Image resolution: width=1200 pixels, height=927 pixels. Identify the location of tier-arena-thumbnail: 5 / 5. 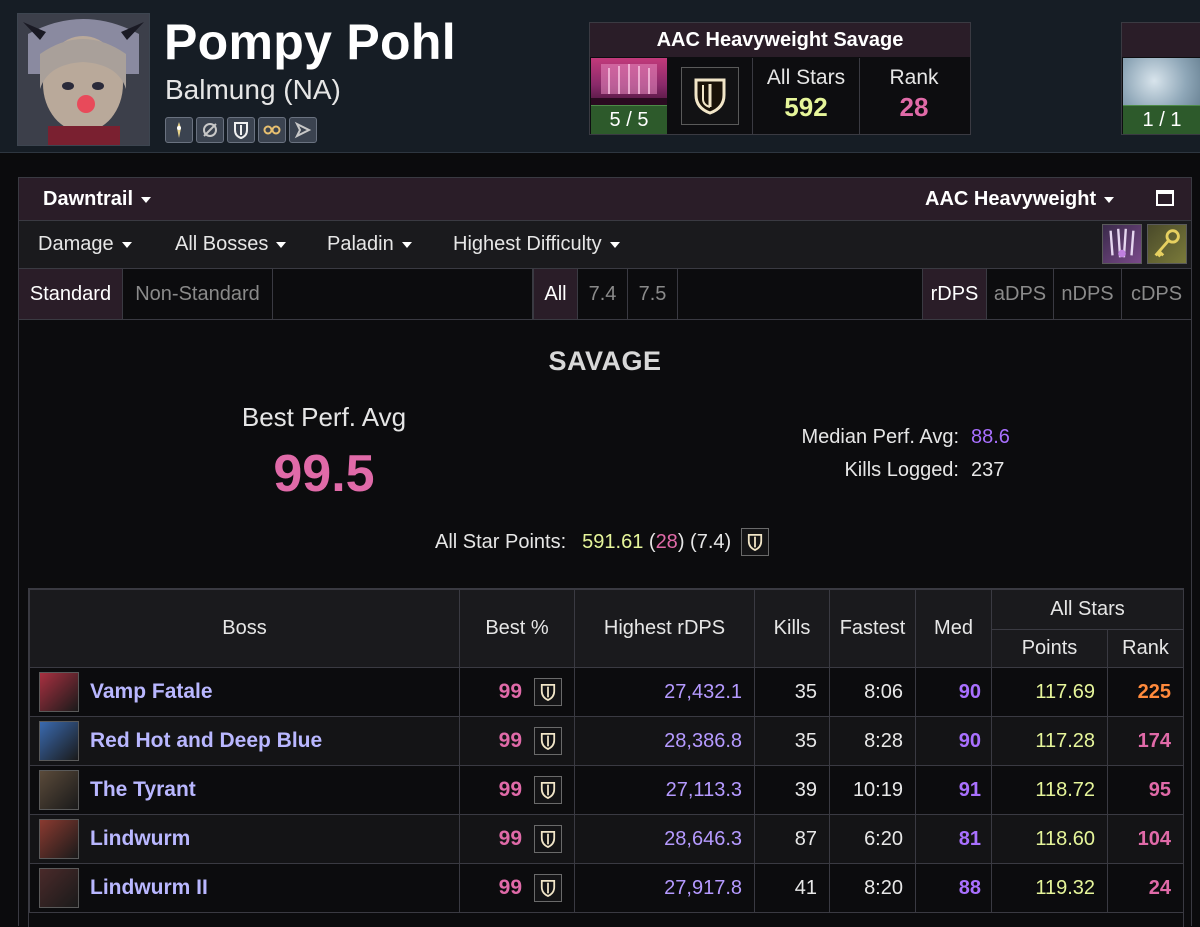
(629, 96).